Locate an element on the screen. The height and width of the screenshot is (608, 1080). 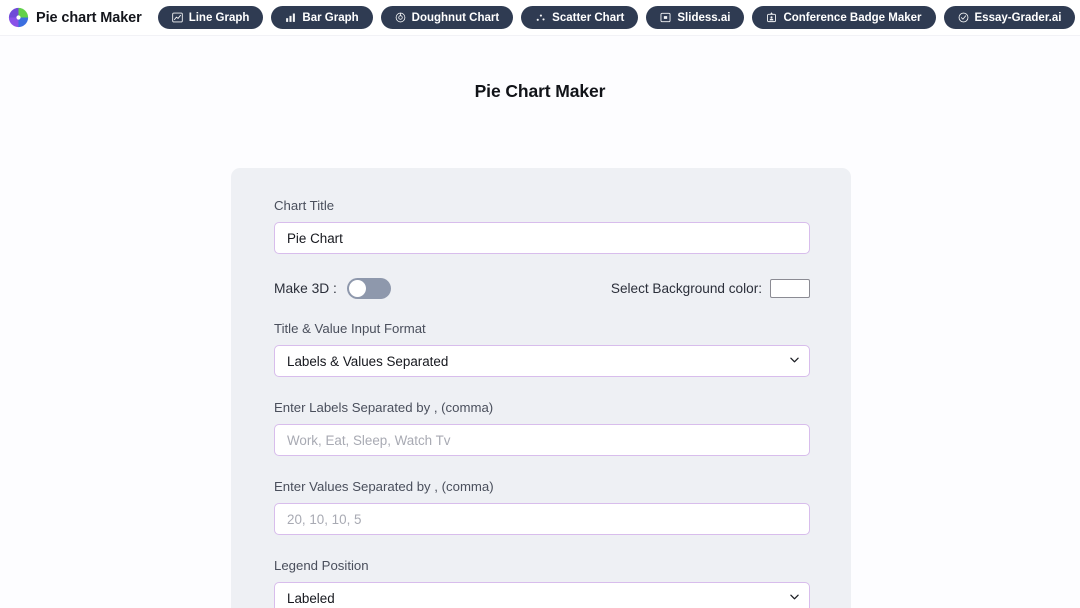
nav-label: Conference Badge Maker is located at coordinates (852, 17).